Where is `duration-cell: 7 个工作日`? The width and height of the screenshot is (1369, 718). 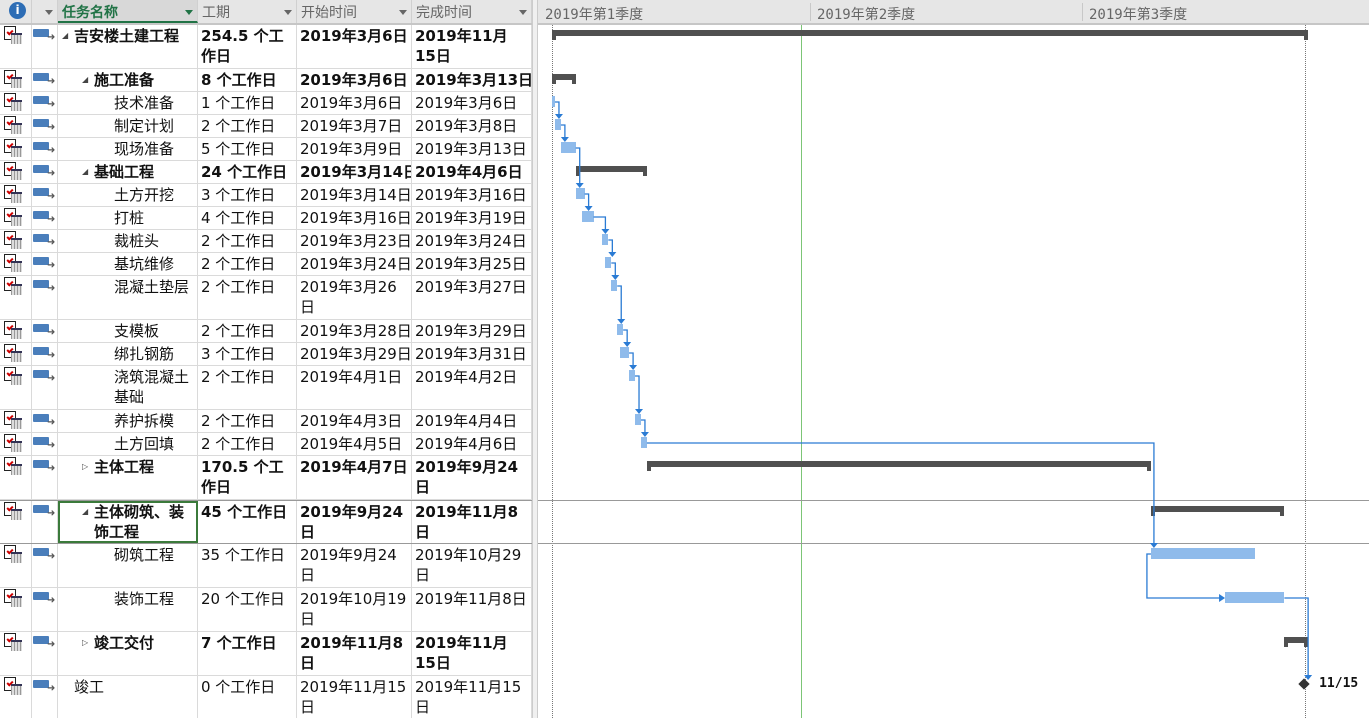 duration-cell: 7 个工作日 is located at coordinates (247, 653).